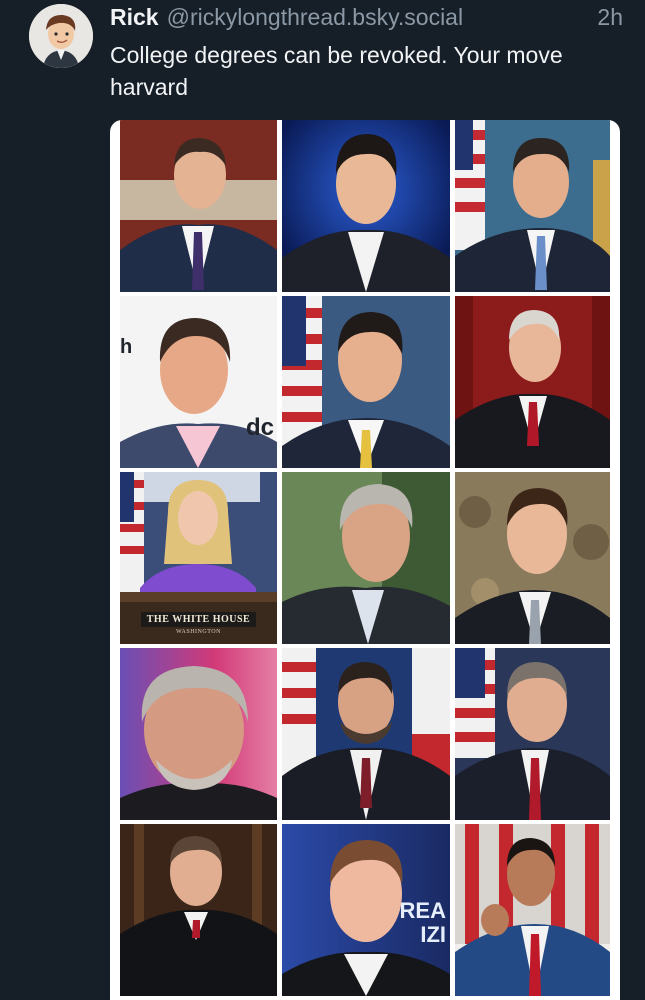 The height and width of the screenshot is (1000, 645). Describe the element at coordinates (126, 347) in the screenshot. I see `background-text: h` at that location.